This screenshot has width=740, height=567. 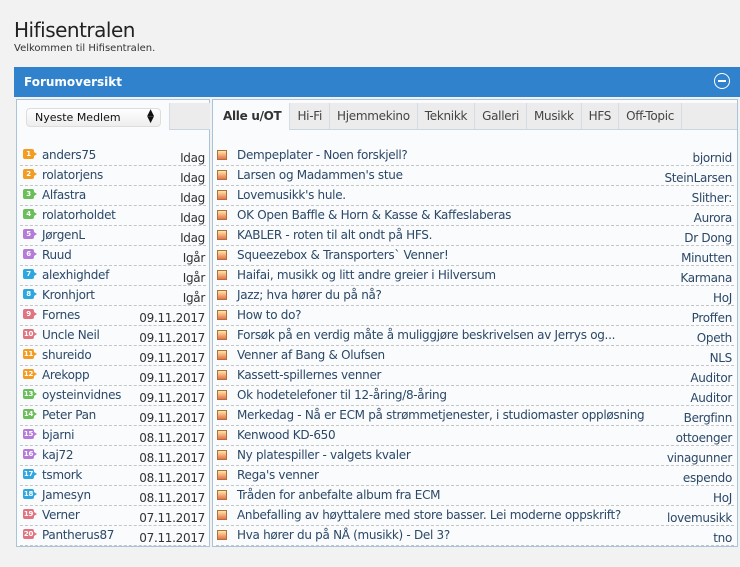 What do you see at coordinates (30, 434) in the screenshot?
I see `rank-badge-icon: 15` at bounding box center [30, 434].